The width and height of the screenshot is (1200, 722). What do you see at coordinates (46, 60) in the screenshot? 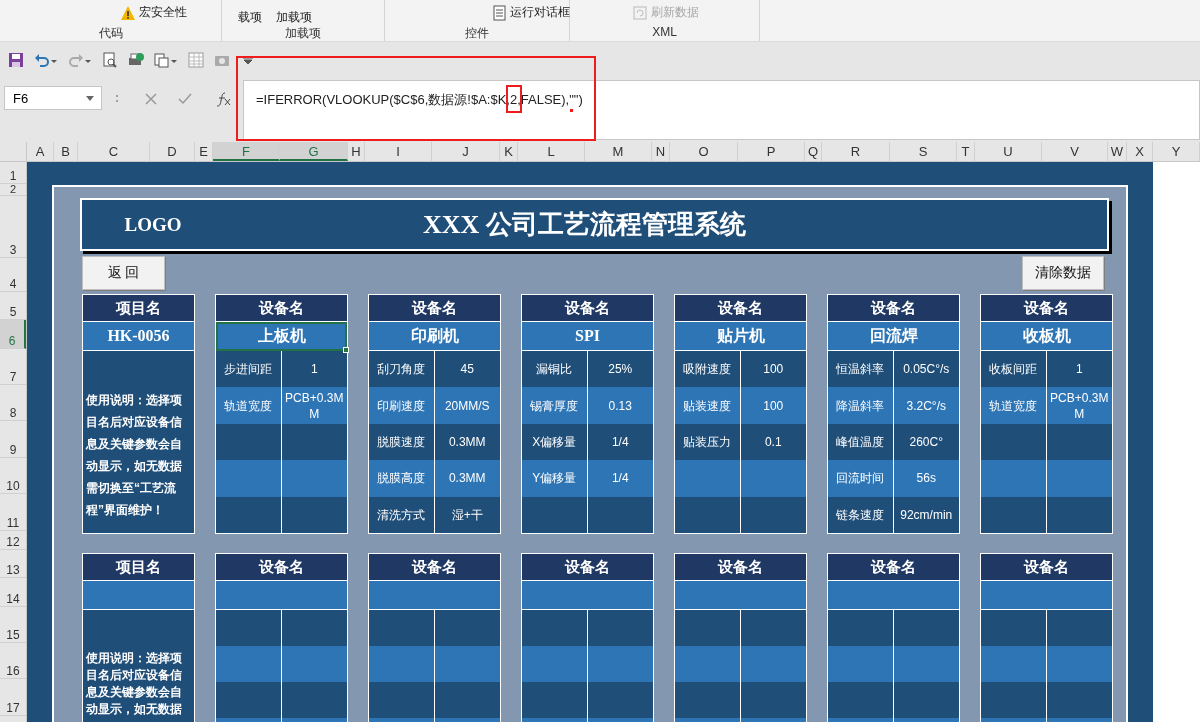
I see `undo-icon` at bounding box center [46, 60].